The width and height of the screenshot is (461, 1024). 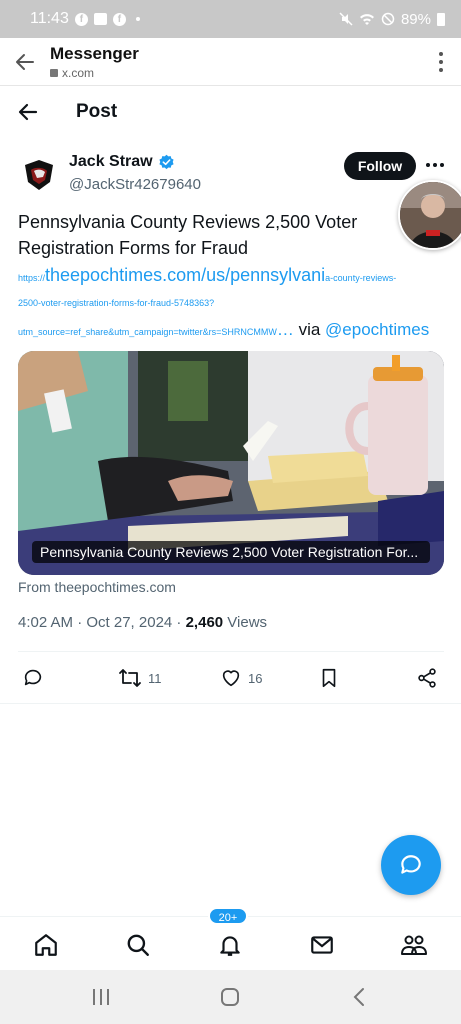 I want to click on bottom-nav: 20+, so click(x=230, y=938).